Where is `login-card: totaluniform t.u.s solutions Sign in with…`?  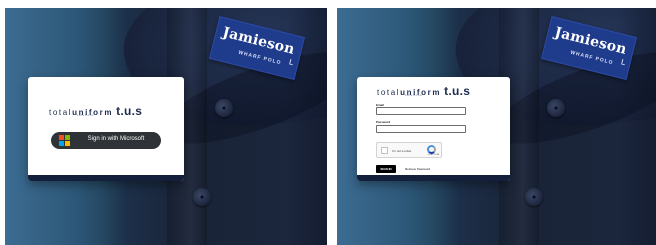 login-card: totaluniform t.u.s solutions Sign in with… is located at coordinates (106, 129).